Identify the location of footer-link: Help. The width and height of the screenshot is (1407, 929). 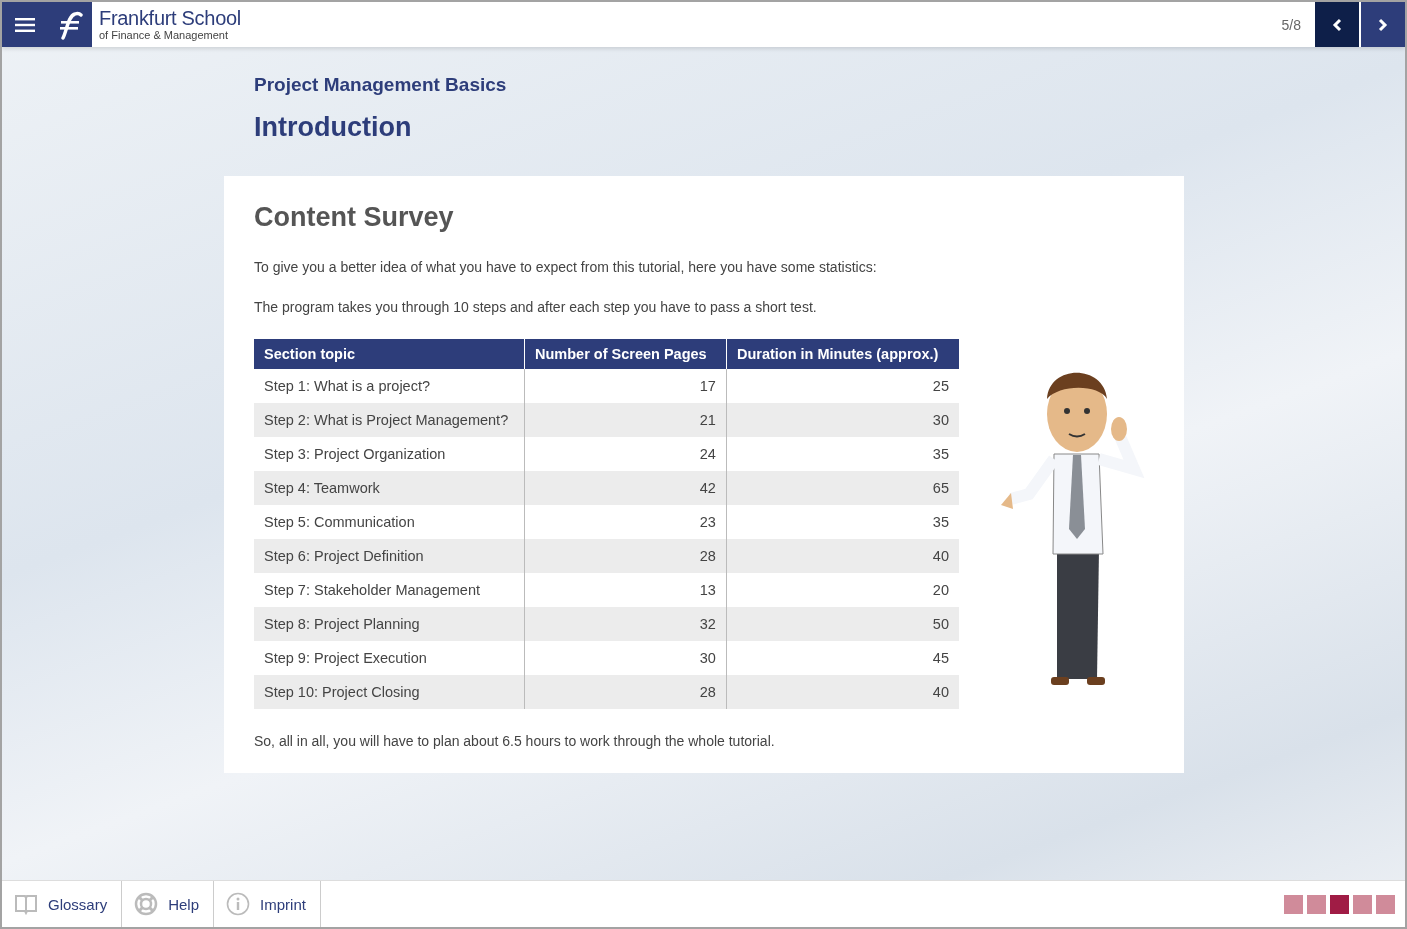
(168, 904).